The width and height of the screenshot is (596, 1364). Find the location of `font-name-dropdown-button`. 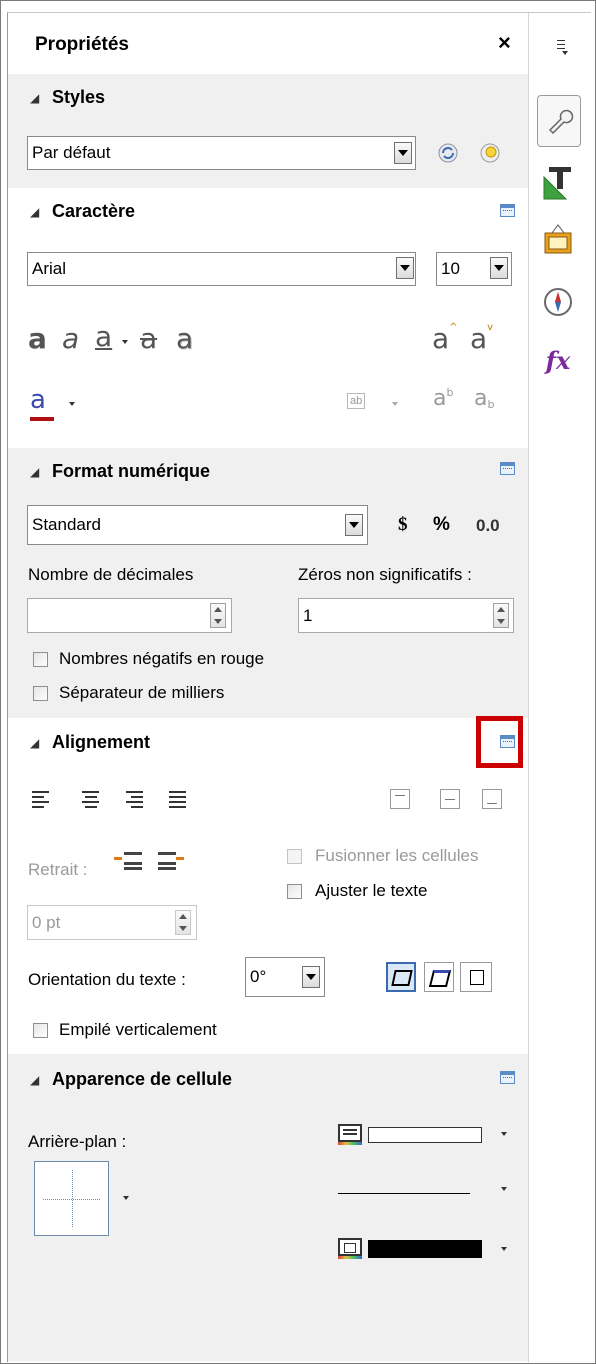

font-name-dropdown-button is located at coordinates (405, 268).